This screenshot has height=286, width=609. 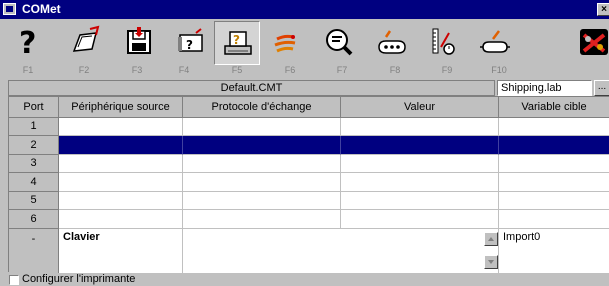 What do you see at coordinates (34, 145) in the screenshot?
I see `row-header-2: 2` at bounding box center [34, 145].